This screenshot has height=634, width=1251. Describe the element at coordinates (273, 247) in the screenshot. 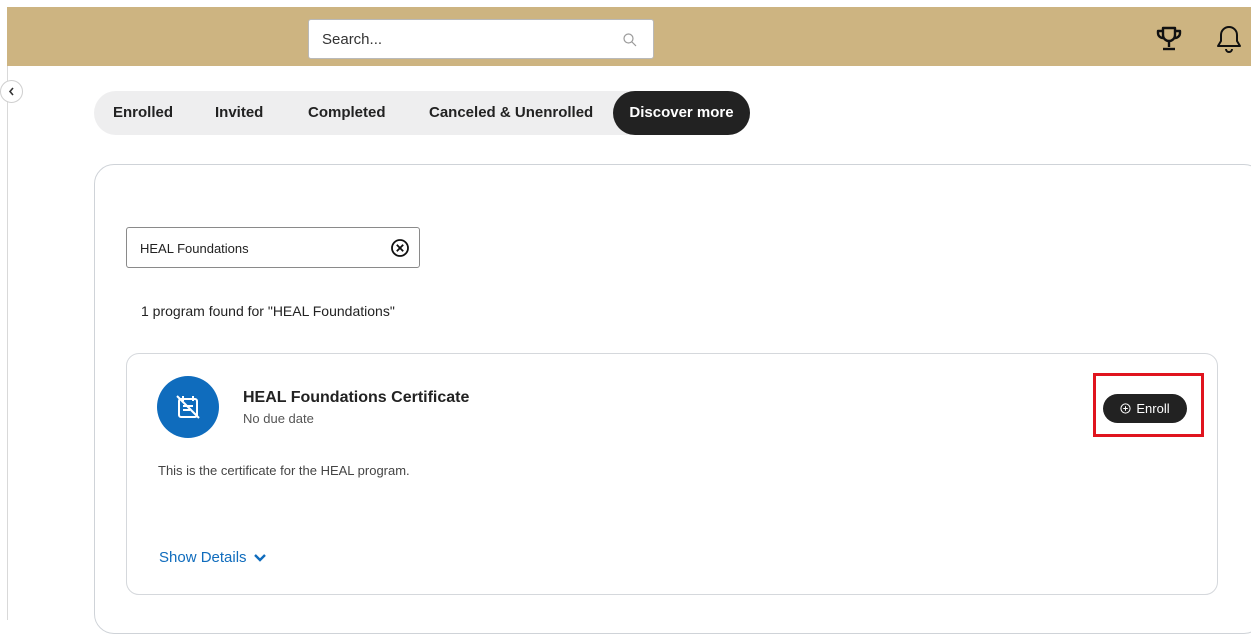

I see `program-search-field: HEAL Foundations` at that location.